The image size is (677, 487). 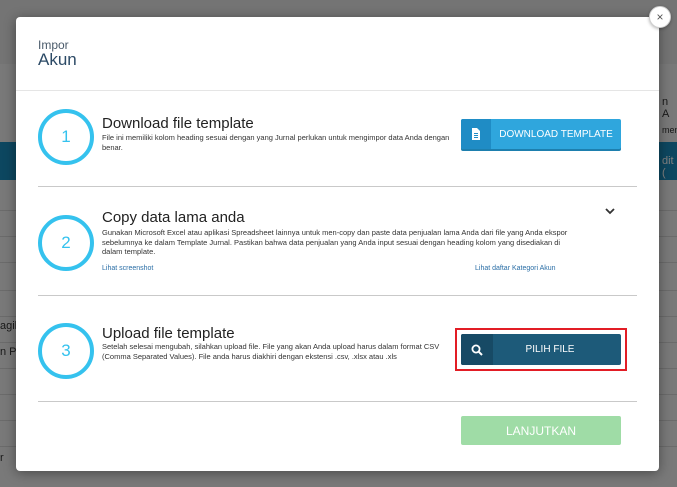 What do you see at coordinates (173, 217) in the screenshot?
I see `step-2-title: Copy data lama anda` at bounding box center [173, 217].